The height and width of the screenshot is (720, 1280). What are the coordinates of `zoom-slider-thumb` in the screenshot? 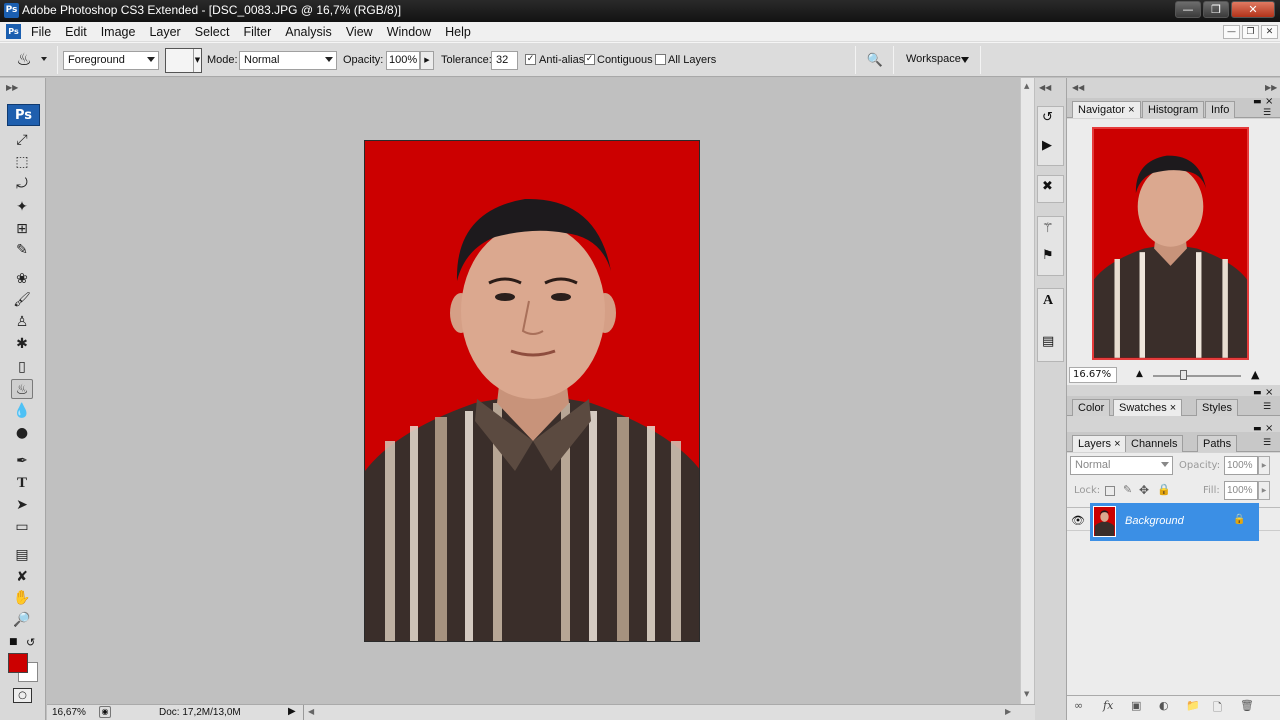 It's located at (1183, 375).